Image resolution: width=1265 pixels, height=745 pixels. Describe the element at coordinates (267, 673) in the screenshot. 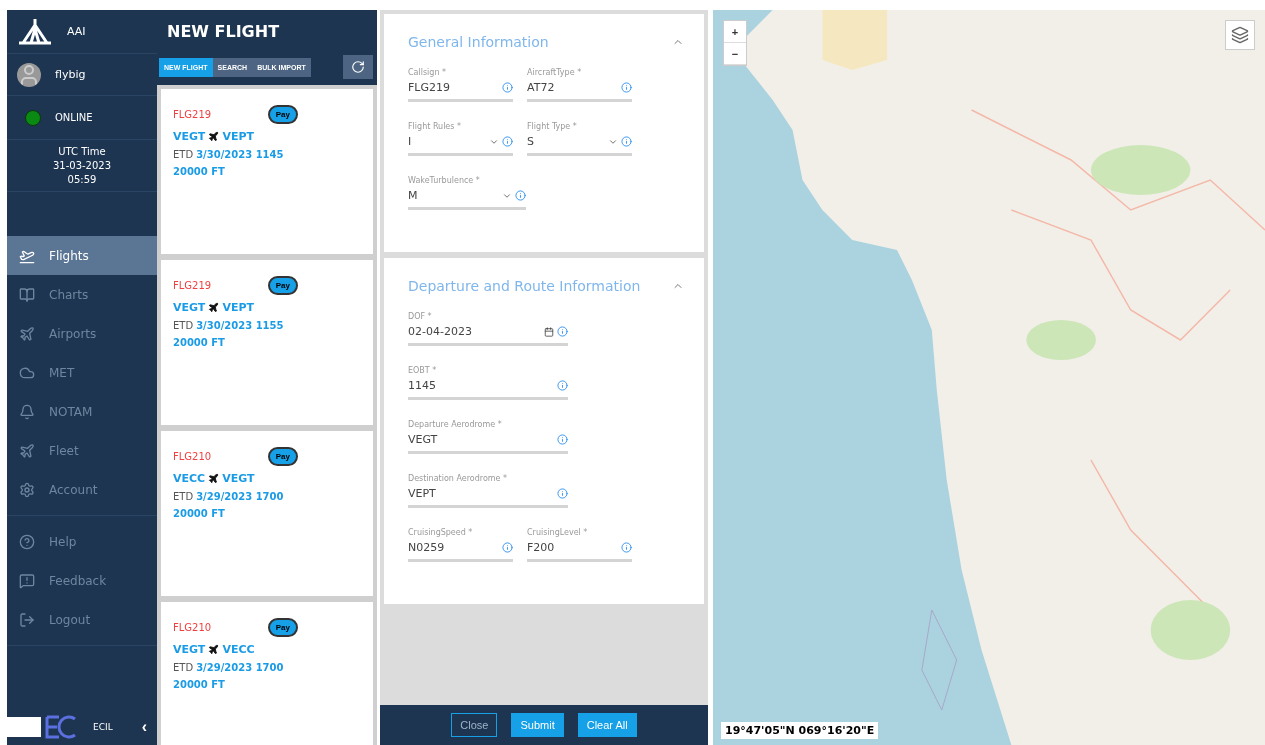

I see `flight-card: FLG210 Pay VEGT VECC ETD 3/29/2023 1700 20000 FT` at that location.